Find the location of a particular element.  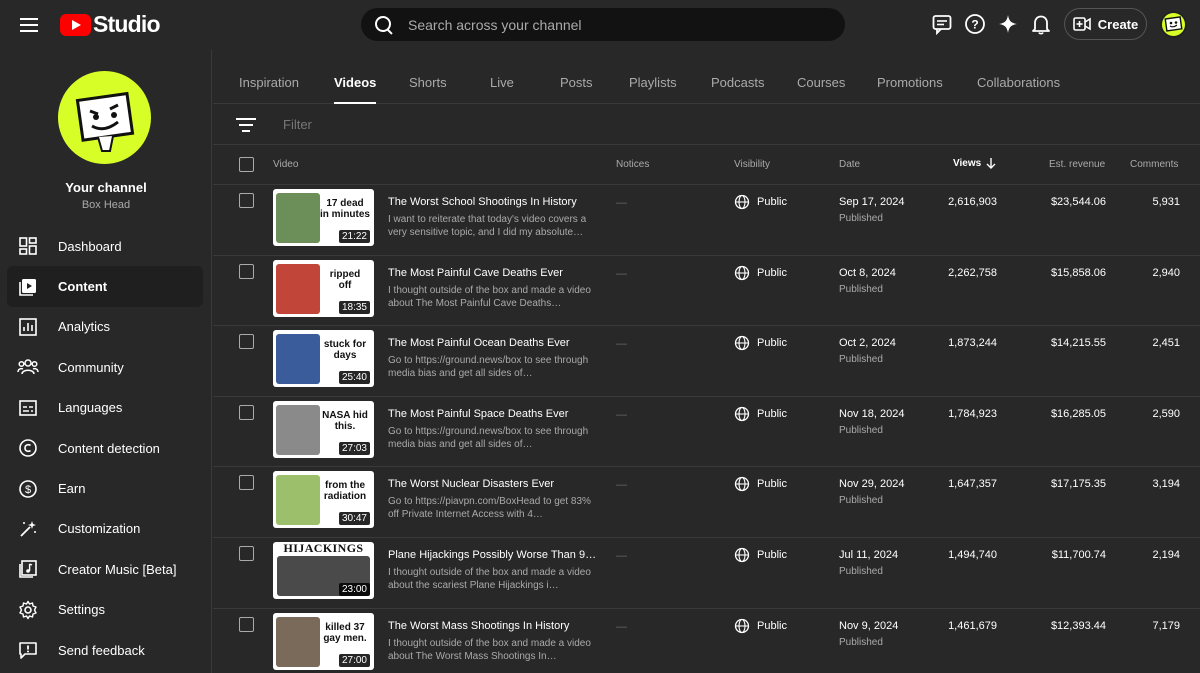

sidebar-item-languages: Languages is located at coordinates (105, 408).